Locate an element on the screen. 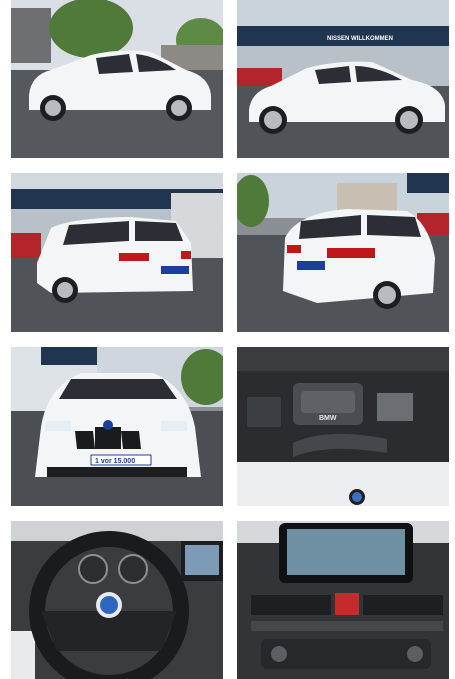 This screenshot has width=455, height=679. gallery-photo-2: NISSEN WILLKOMMEN is located at coordinates (343, 79).